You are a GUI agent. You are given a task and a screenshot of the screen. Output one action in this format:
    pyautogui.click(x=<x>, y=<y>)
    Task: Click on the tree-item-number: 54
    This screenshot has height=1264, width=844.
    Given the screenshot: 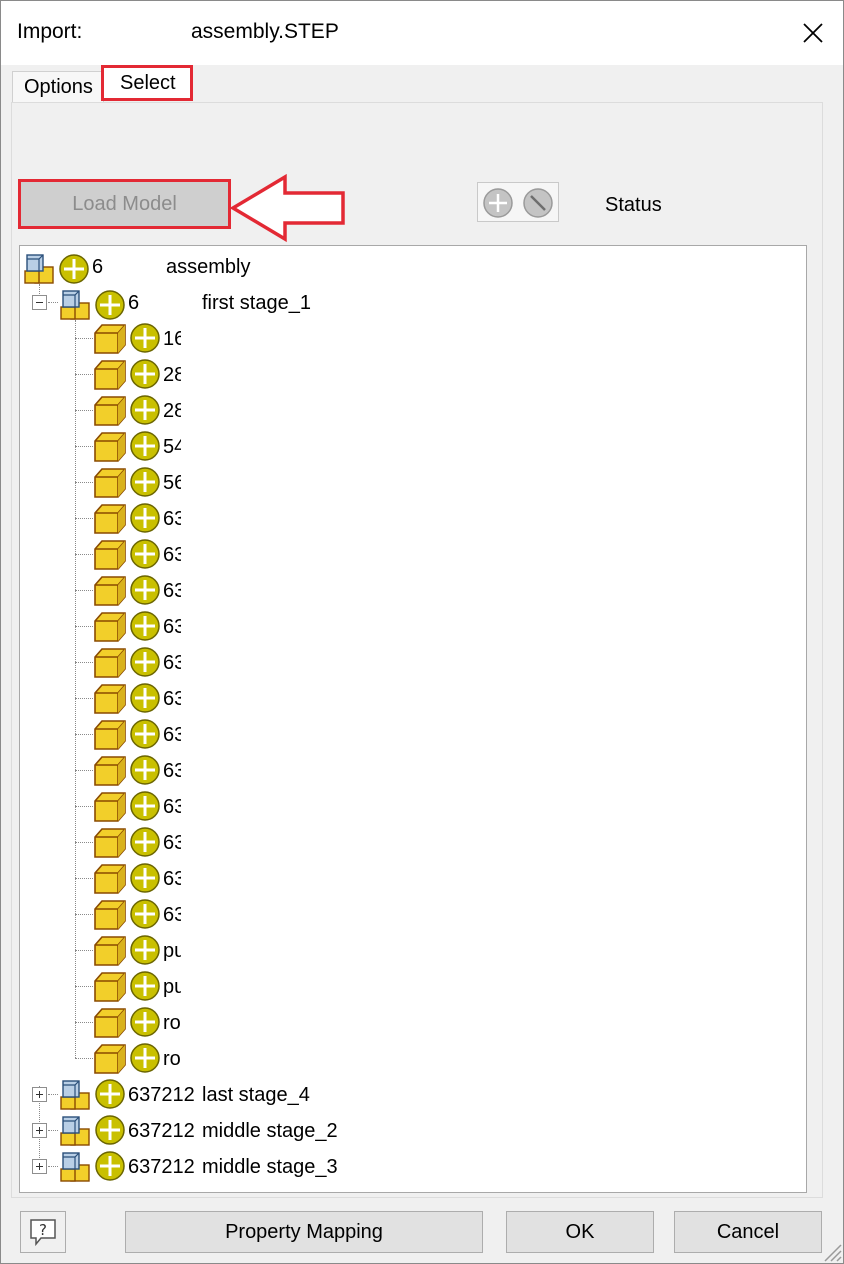 What is the action you would take?
    pyautogui.click(x=172, y=447)
    